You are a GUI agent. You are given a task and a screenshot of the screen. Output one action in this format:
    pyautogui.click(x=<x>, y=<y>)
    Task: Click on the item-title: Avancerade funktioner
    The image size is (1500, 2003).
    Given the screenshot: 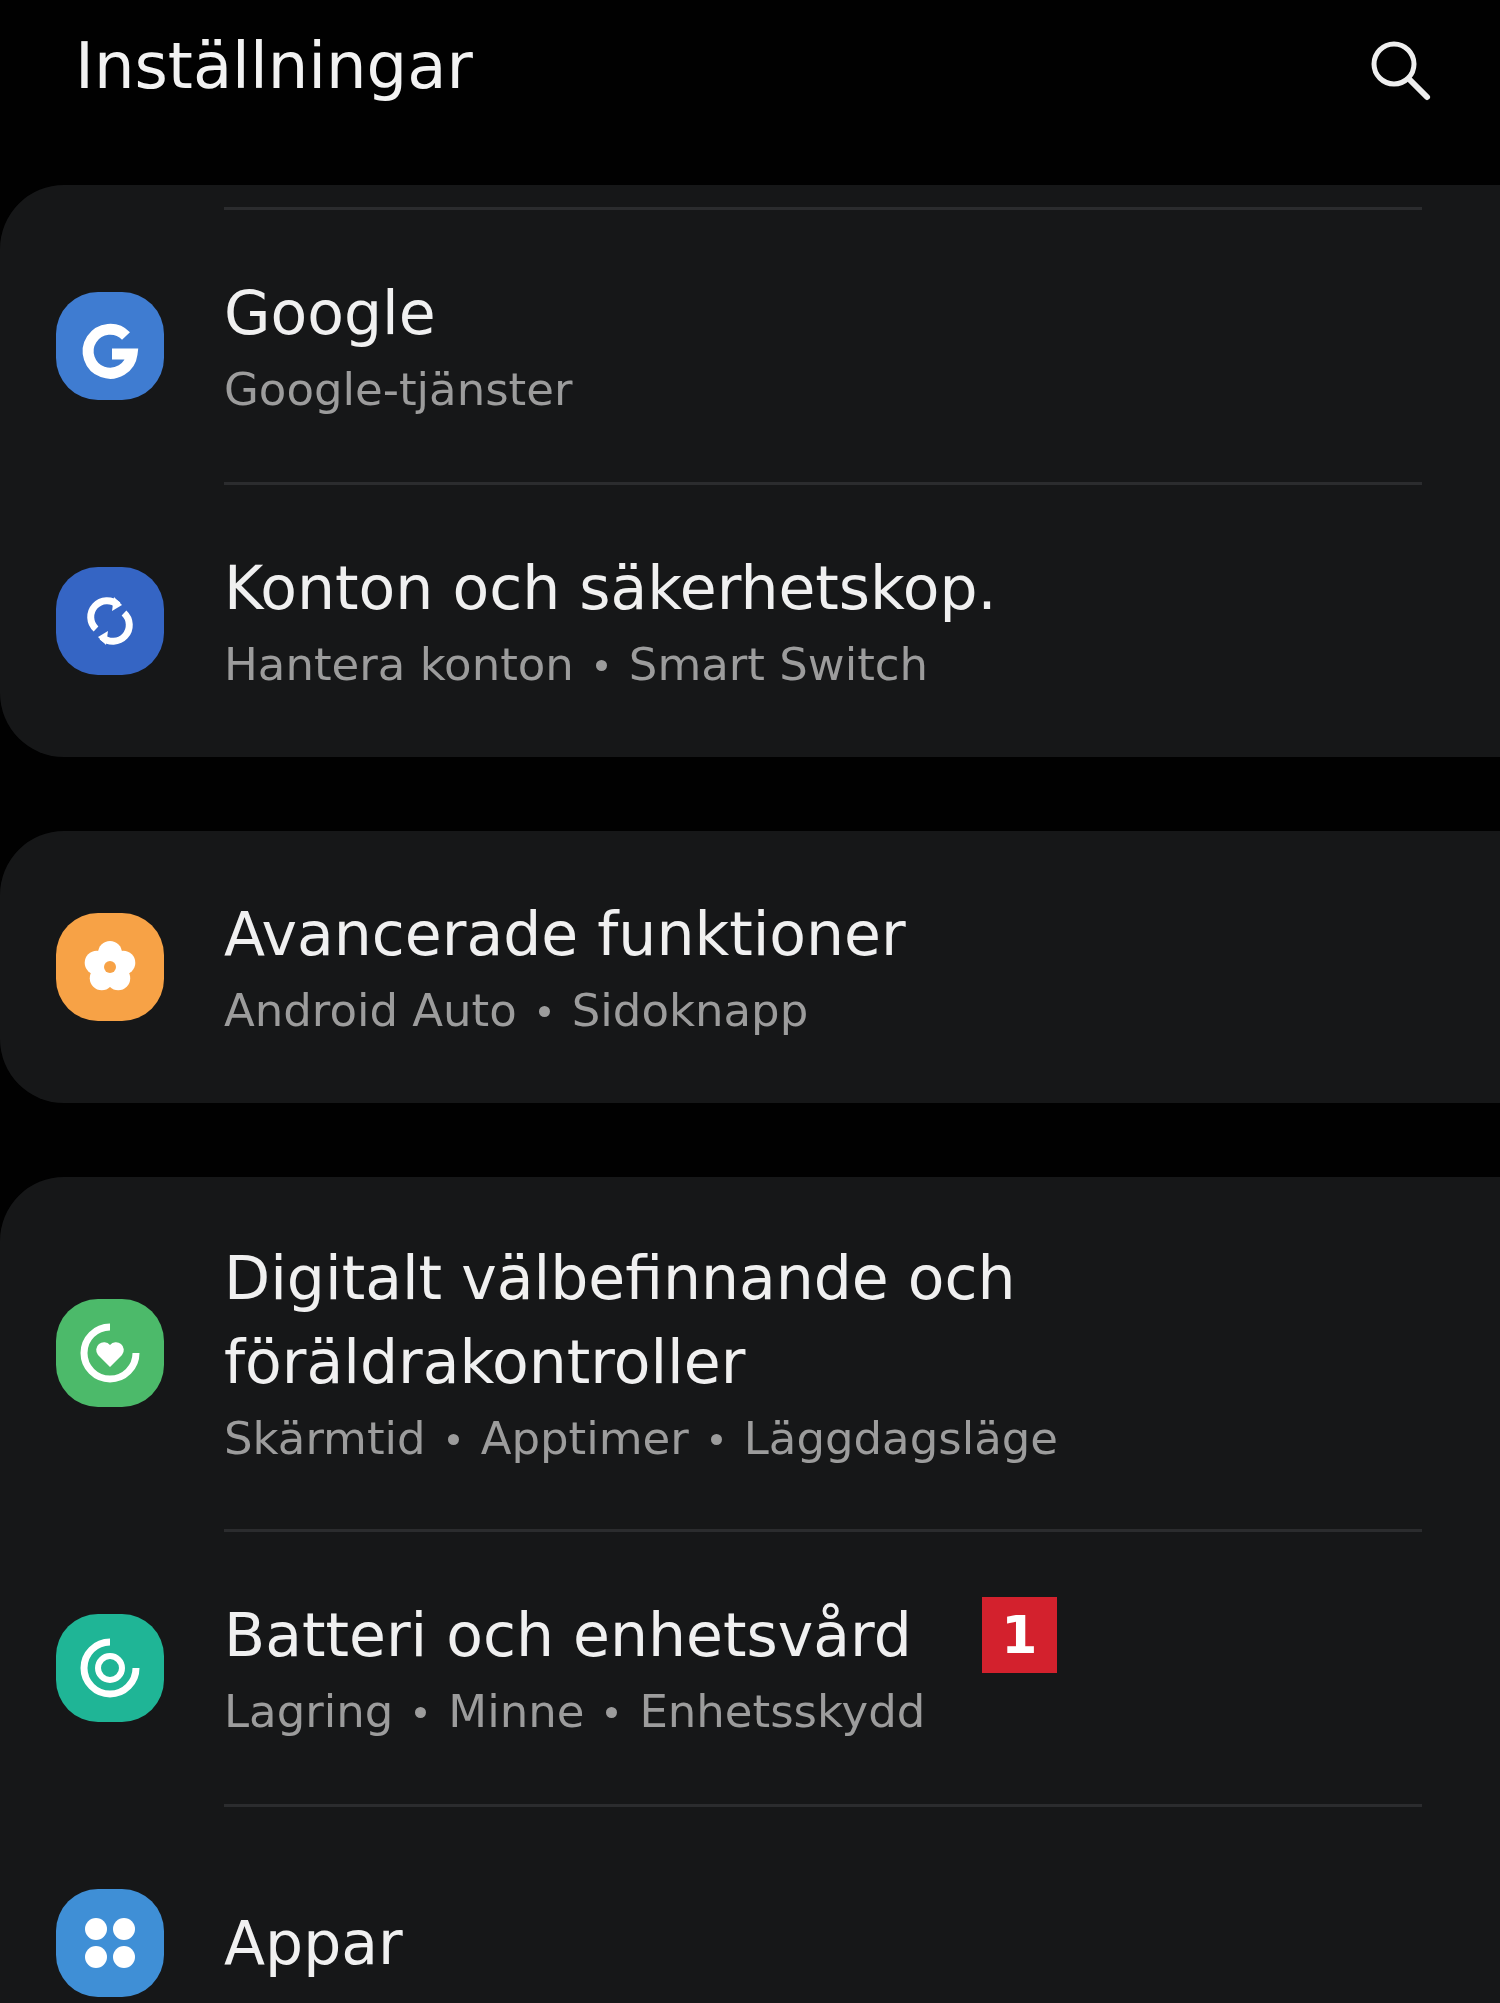 What is the action you would take?
    pyautogui.click(x=565, y=934)
    